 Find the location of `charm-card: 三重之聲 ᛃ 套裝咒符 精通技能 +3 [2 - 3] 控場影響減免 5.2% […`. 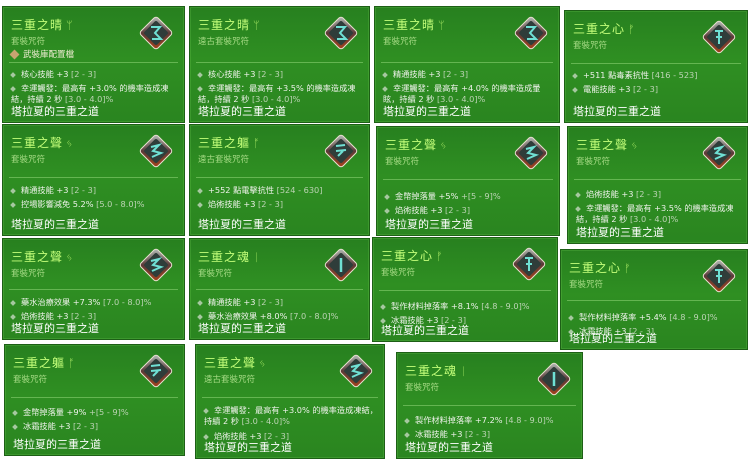

charm-card: 三重之聲 ᛃ 套裝咒符 精通技能 +3 [2 - 3] 控場影響減免 5.2% [… is located at coordinates (93, 180).